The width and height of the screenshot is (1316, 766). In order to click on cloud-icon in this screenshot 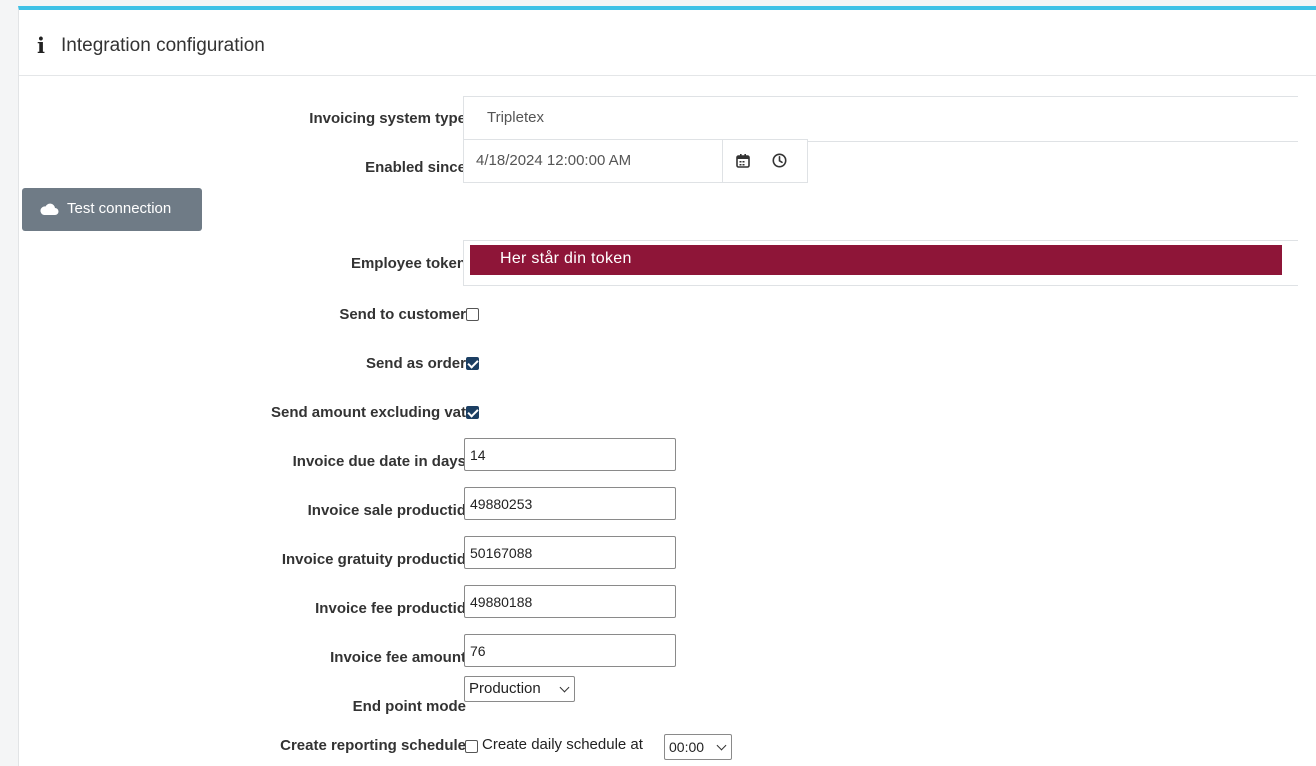, I will do `click(49, 209)`.